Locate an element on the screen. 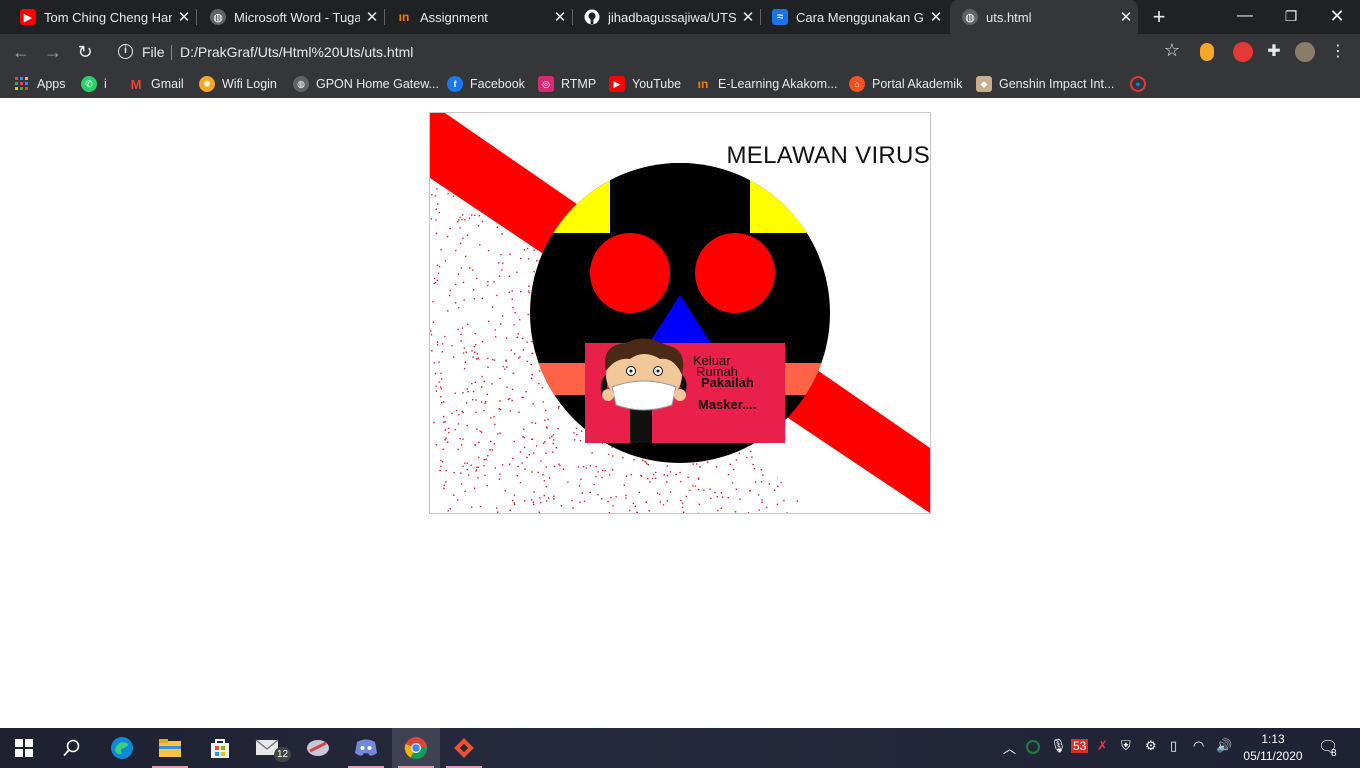 The height and width of the screenshot is (768, 1360). git-icon is located at coordinates (464, 748).